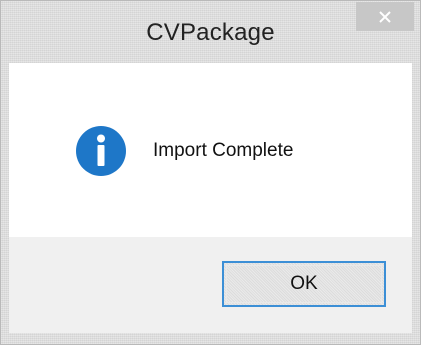 This screenshot has width=421, height=345. I want to click on close-button, so click(385, 16).